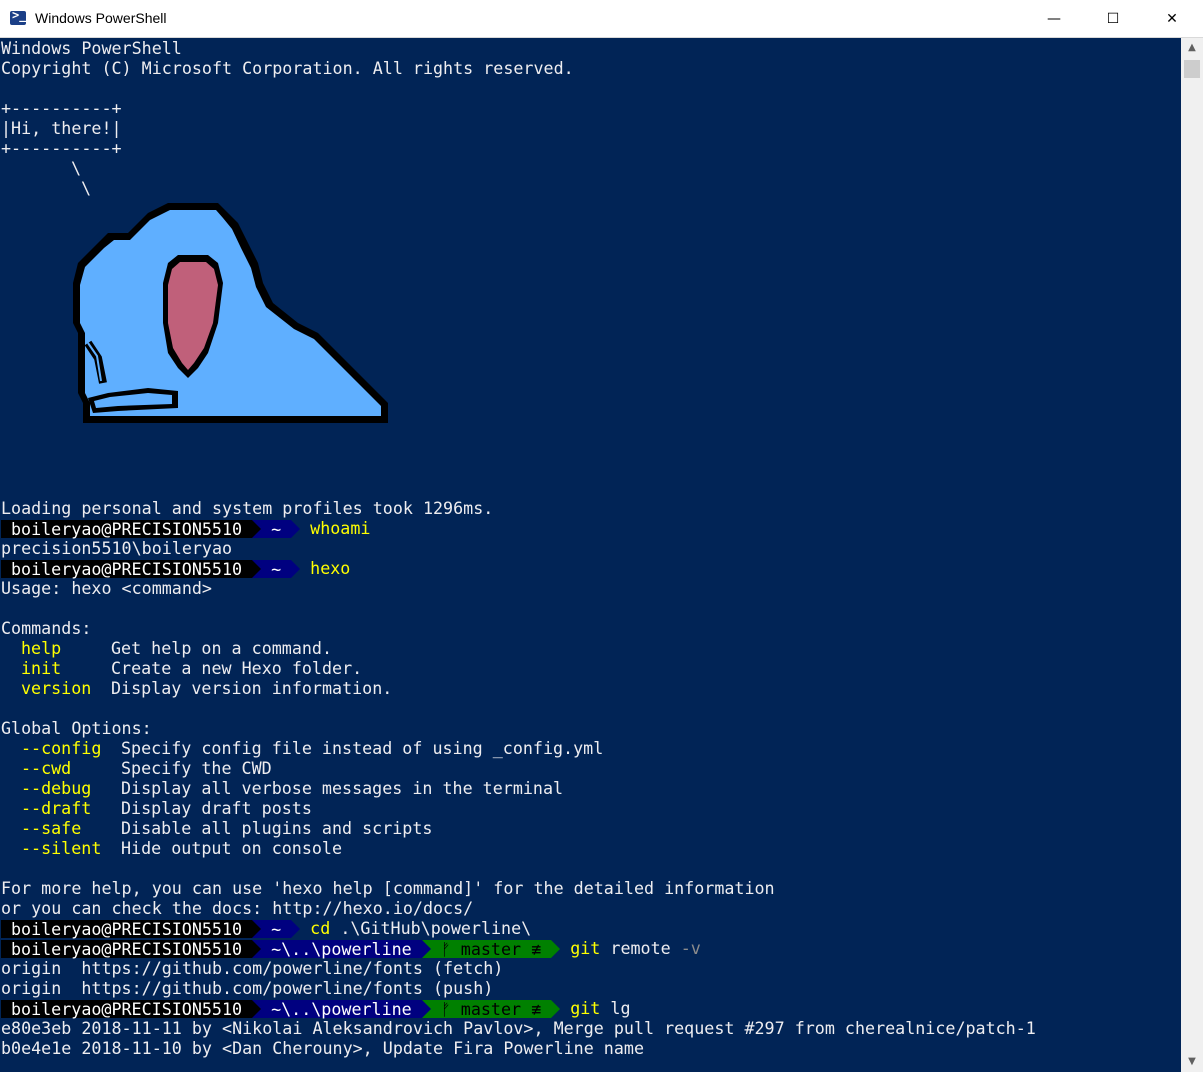  I want to click on option-name: --safe, so click(51, 828).